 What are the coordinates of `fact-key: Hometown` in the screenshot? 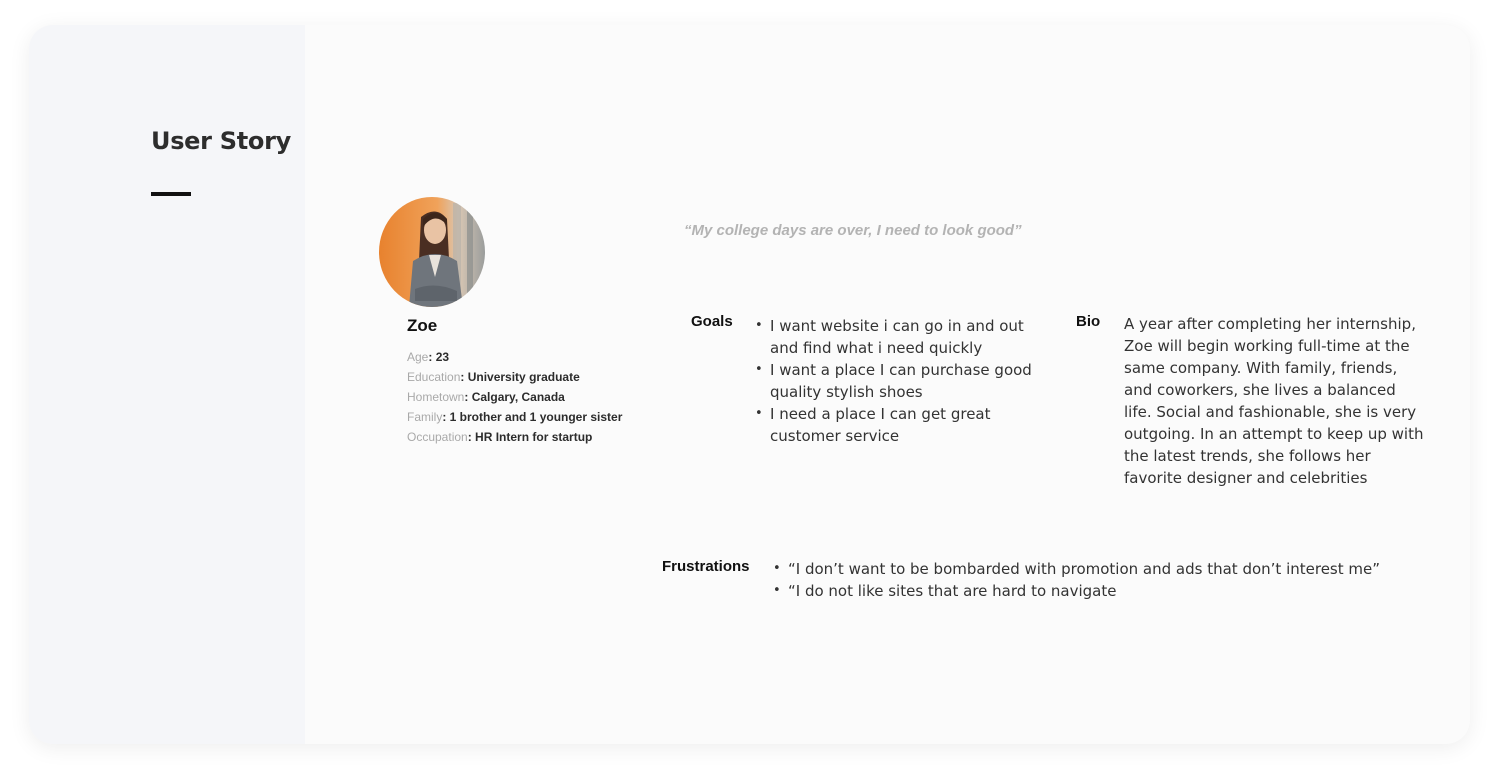 It's located at (436, 397).